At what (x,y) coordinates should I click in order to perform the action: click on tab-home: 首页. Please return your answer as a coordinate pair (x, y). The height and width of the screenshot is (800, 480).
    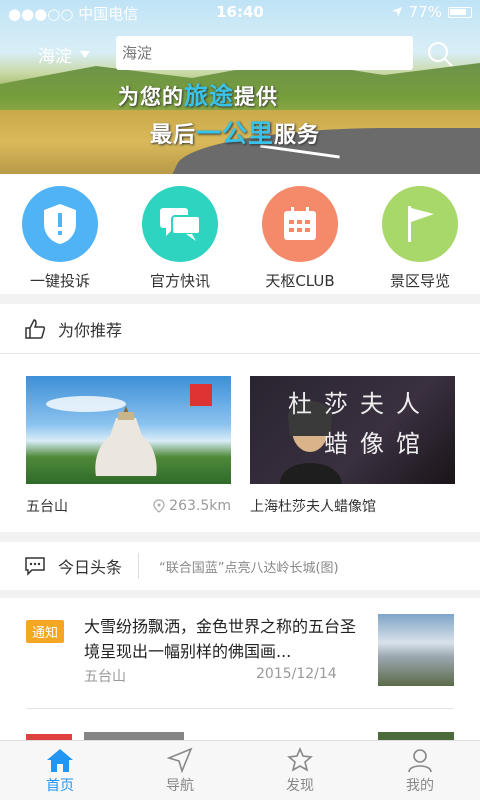
    Looking at the image, I should click on (60, 770).